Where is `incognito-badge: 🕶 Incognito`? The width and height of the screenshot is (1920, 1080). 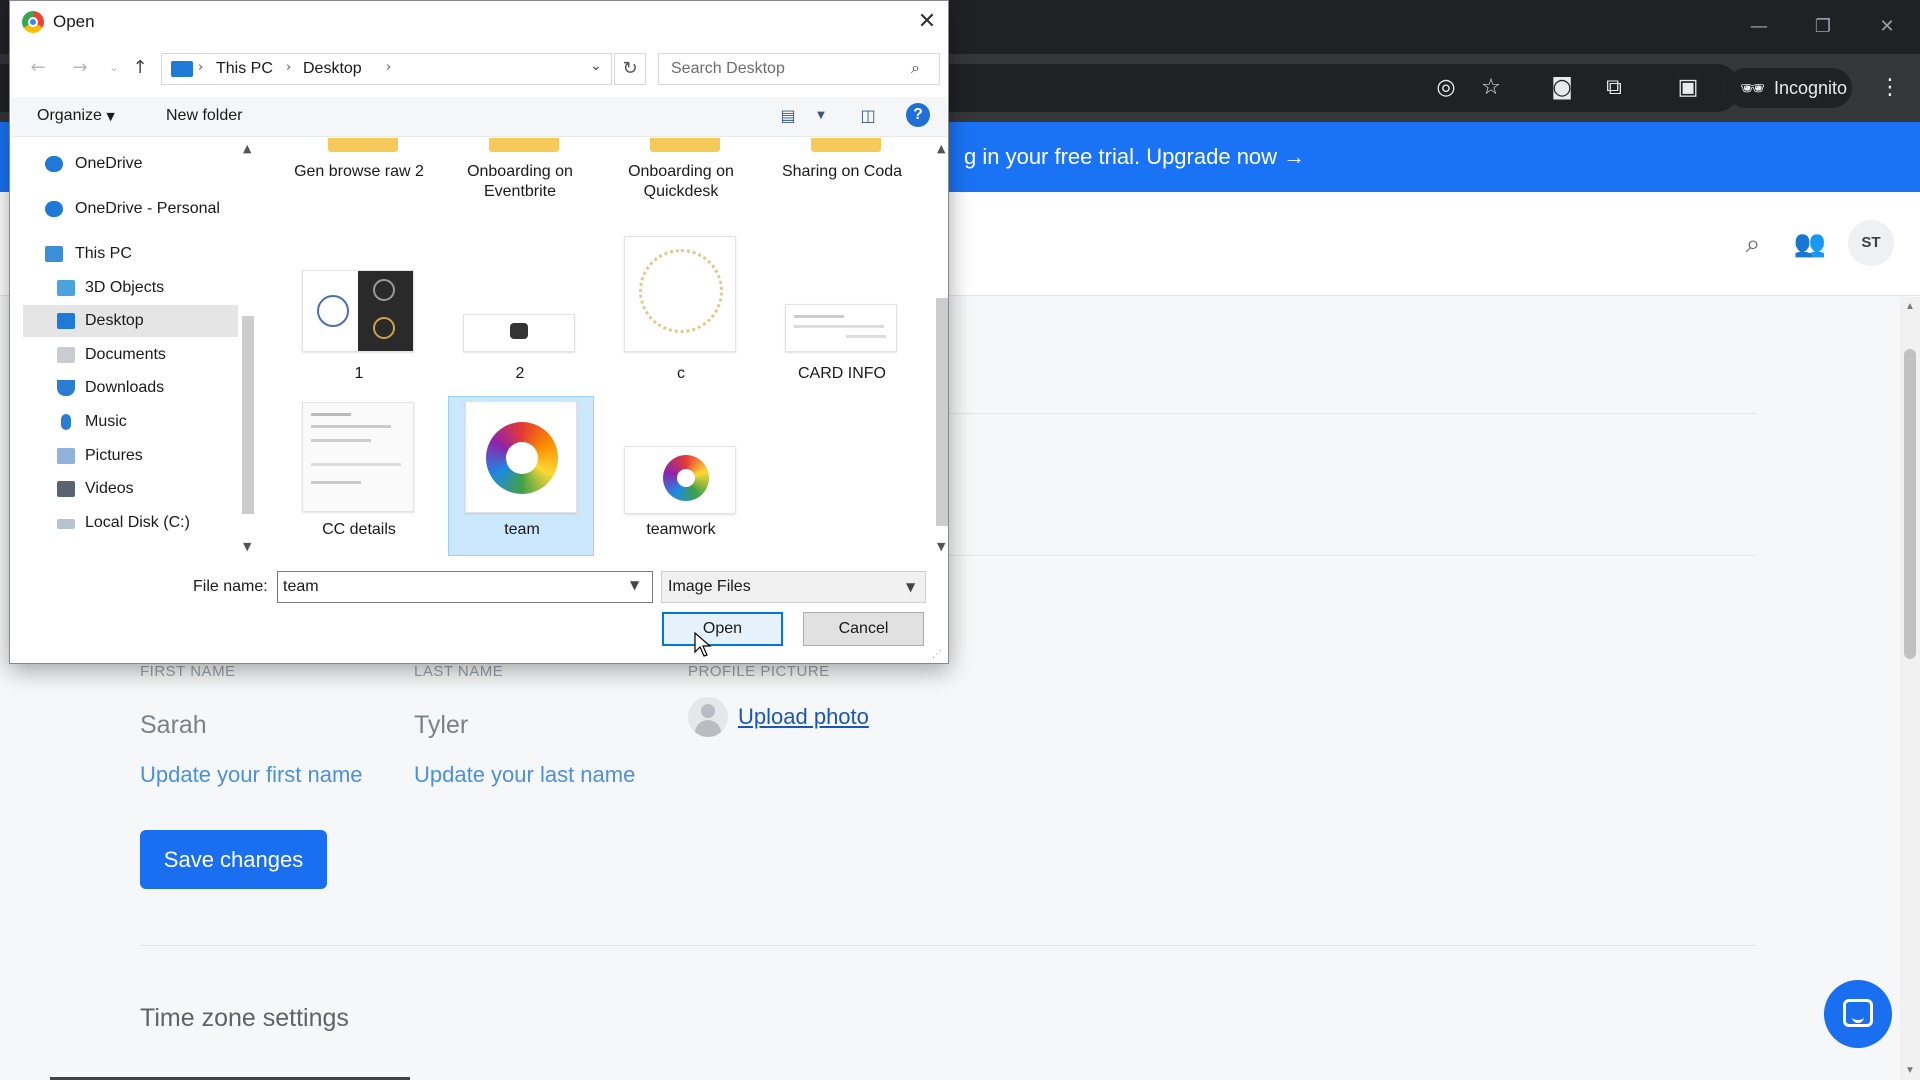
incognito-badge: 🕶 Incognito is located at coordinates (1789, 88).